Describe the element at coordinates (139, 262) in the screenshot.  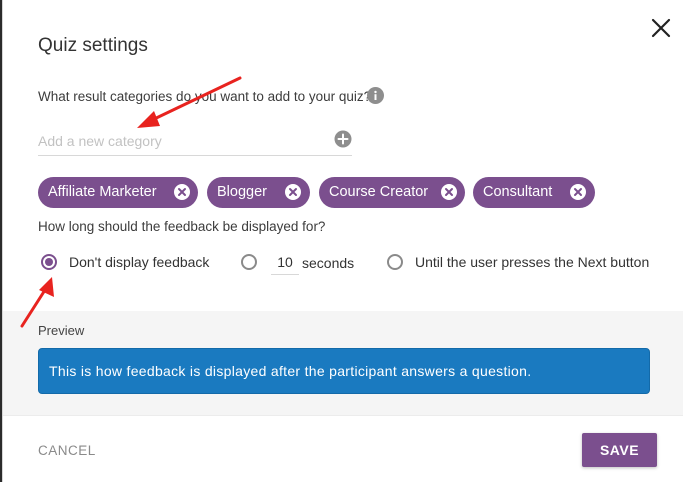
I see `option-label-dont-display: Don't display feedback` at that location.